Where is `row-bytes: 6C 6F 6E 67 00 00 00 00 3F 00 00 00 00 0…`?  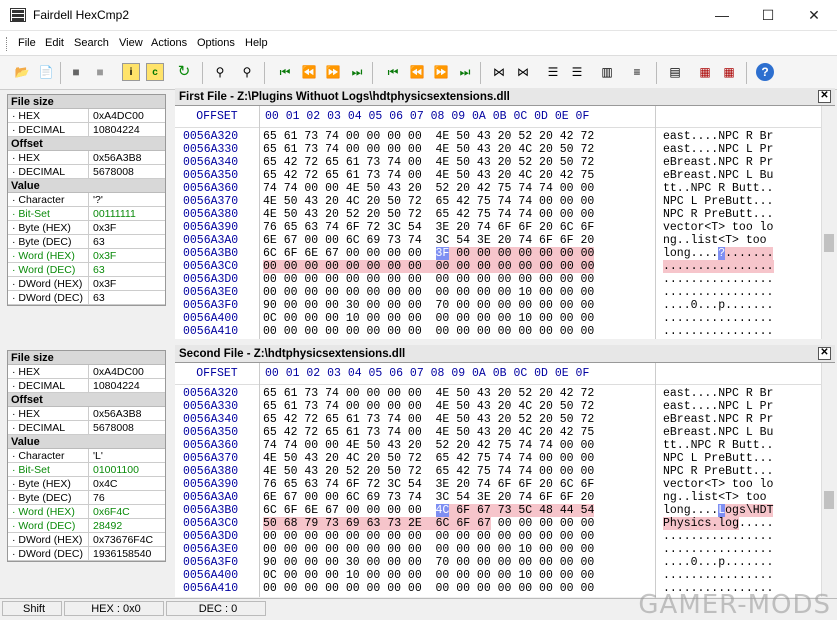 row-bytes: 6C 6F 6E 67 00 00 00 00 3F 00 00 00 00 0… is located at coordinates (429, 253).